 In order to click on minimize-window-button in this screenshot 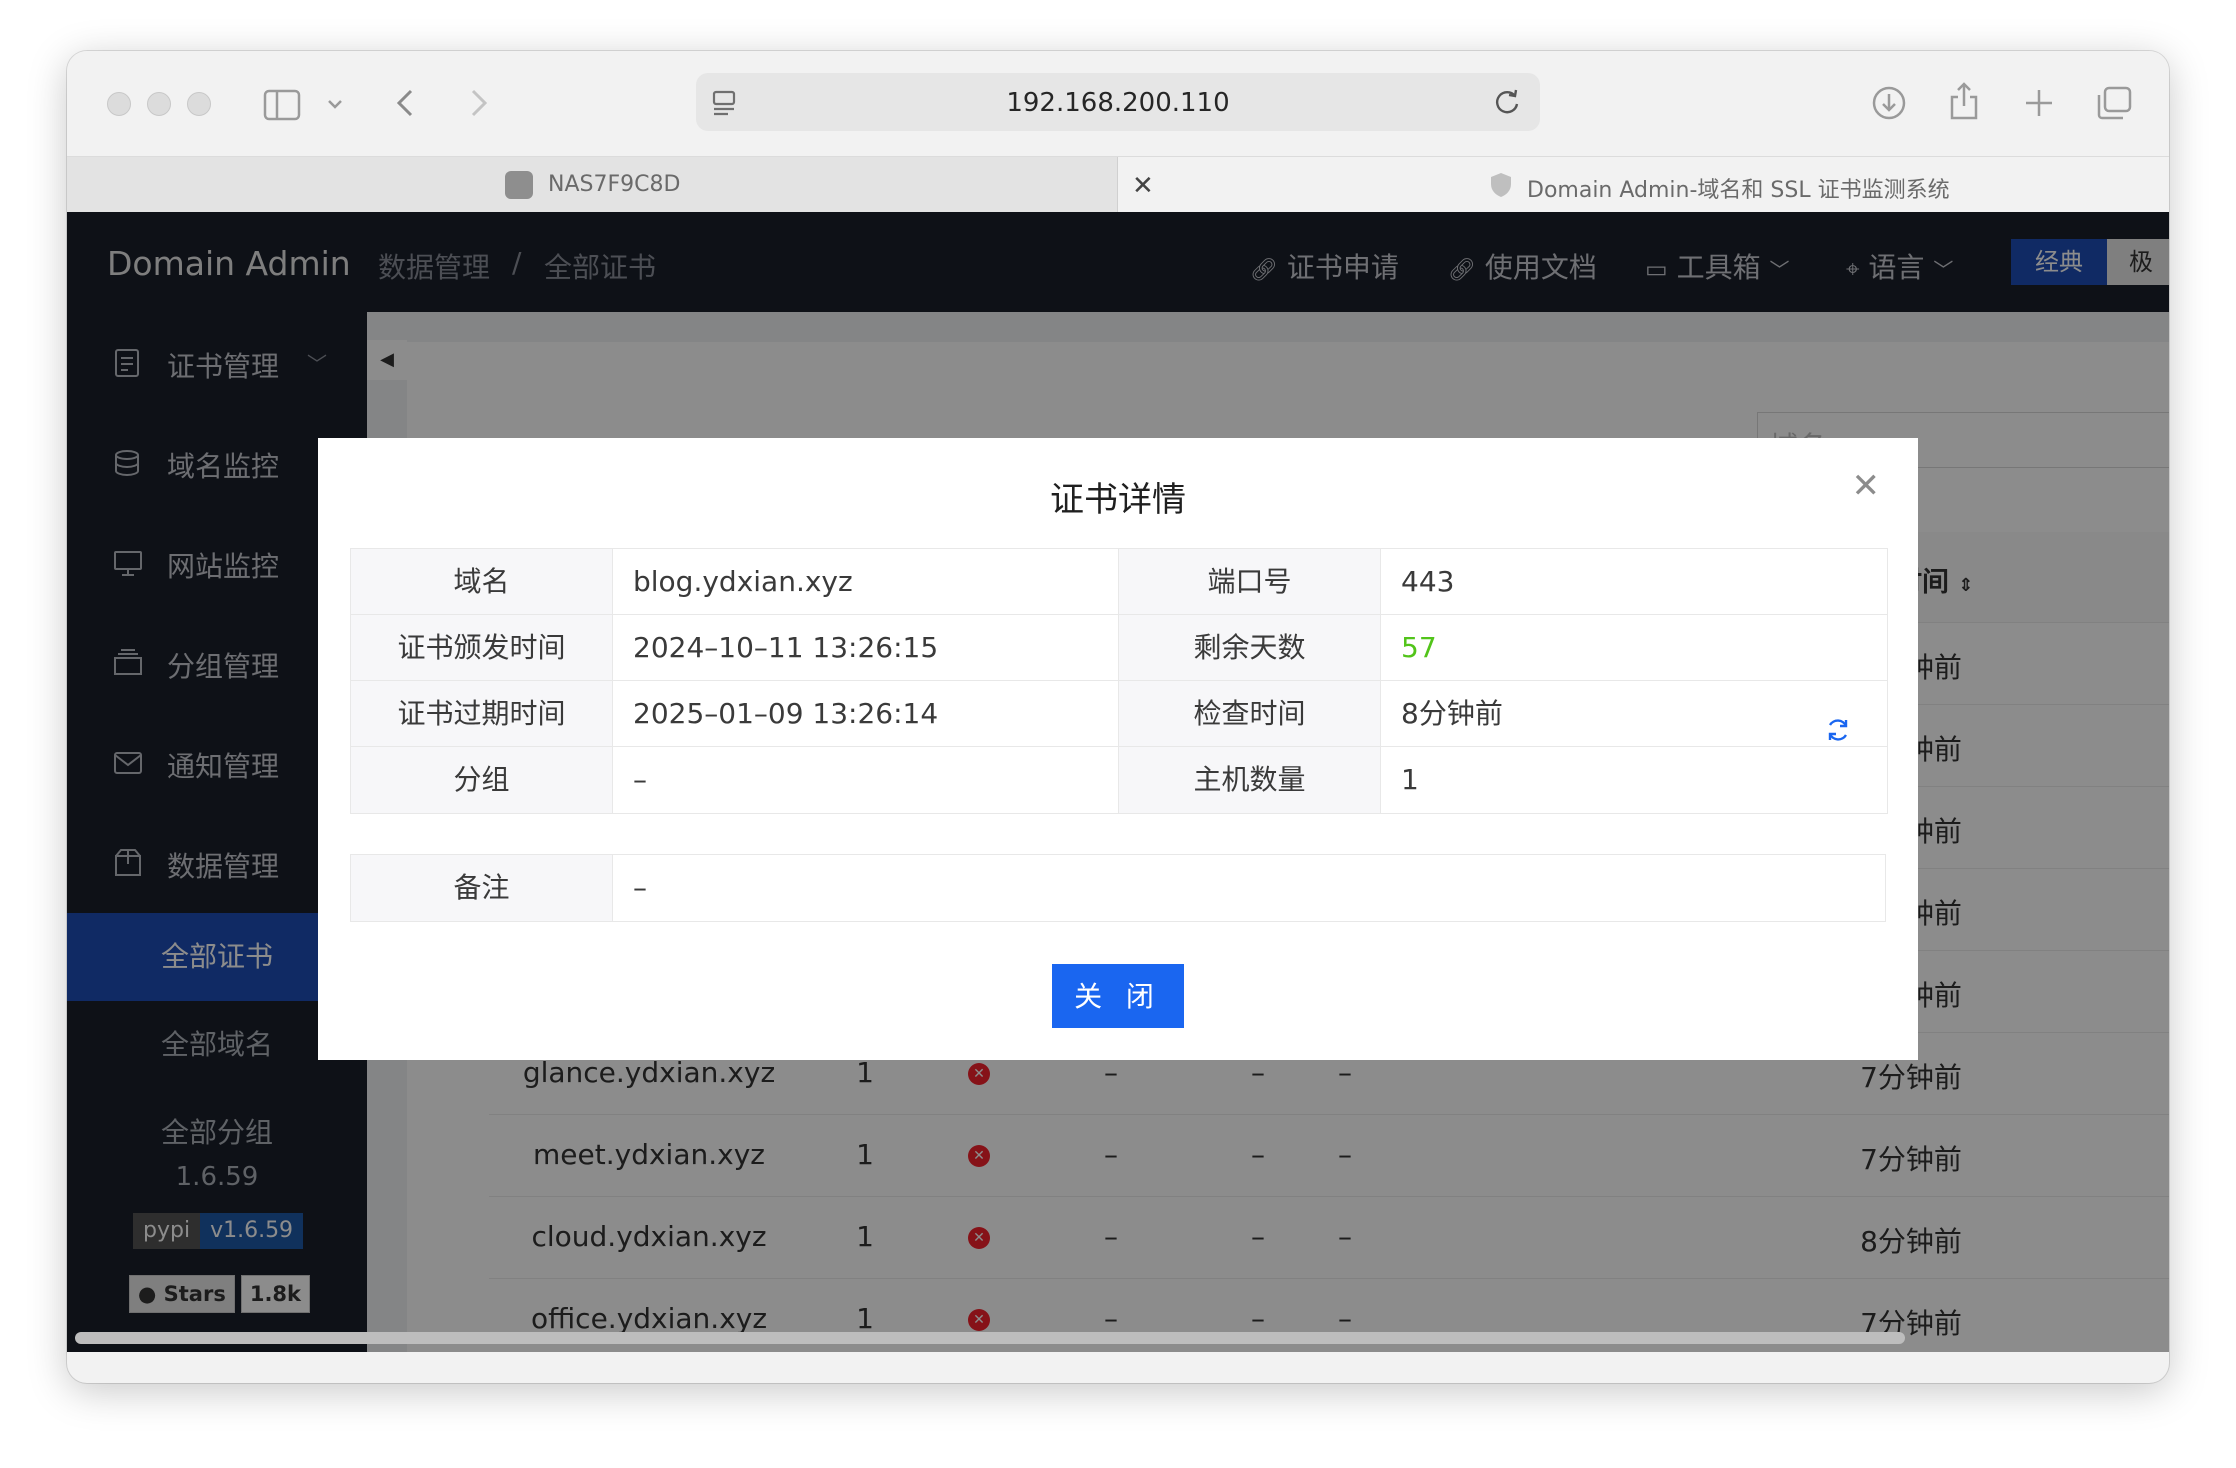, I will do `click(159, 104)`.